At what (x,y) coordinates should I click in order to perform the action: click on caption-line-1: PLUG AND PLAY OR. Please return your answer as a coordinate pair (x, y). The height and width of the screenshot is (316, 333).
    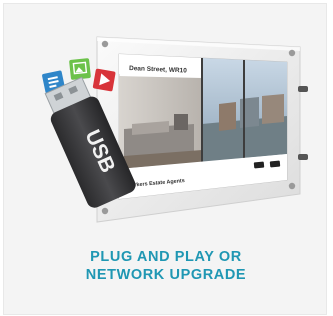
    Looking at the image, I should click on (166, 257).